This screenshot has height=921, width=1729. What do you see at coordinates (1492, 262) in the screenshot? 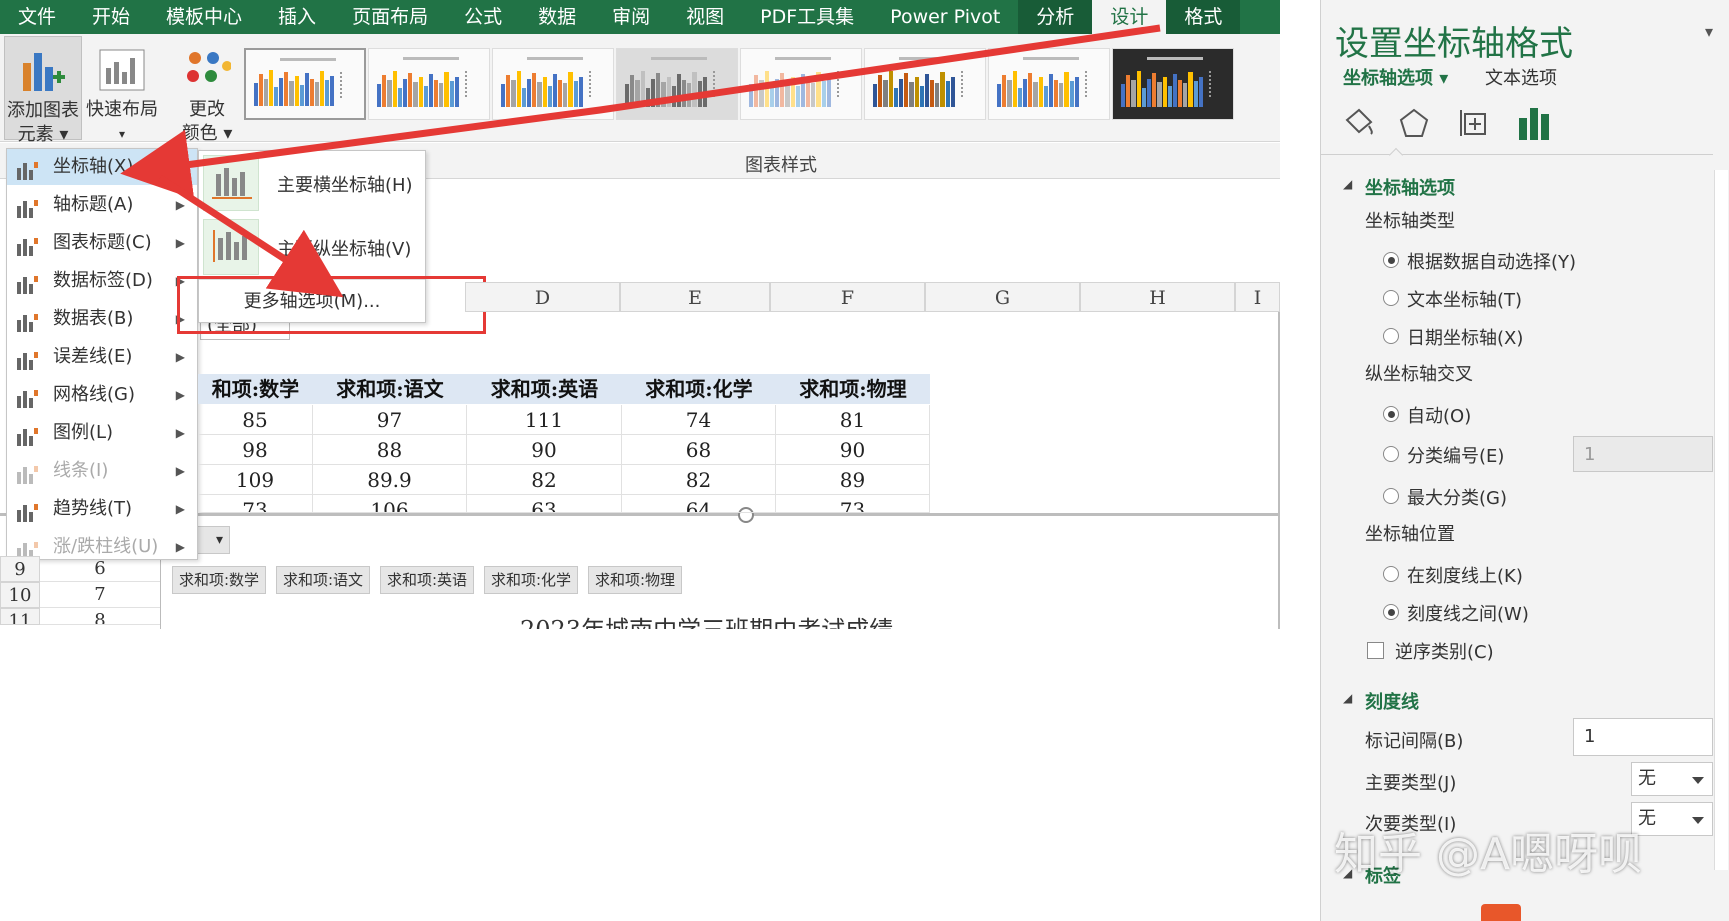
I see `radio-auto-select-label: 根据数据自动选择(Y)` at bounding box center [1492, 262].